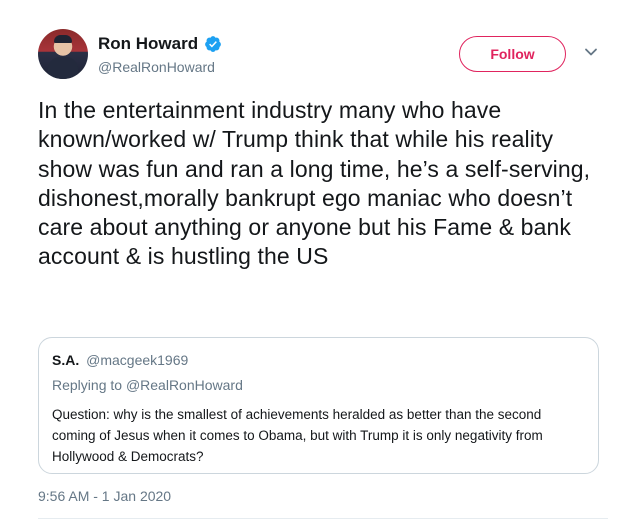  I want to click on avatar, so click(63, 54).